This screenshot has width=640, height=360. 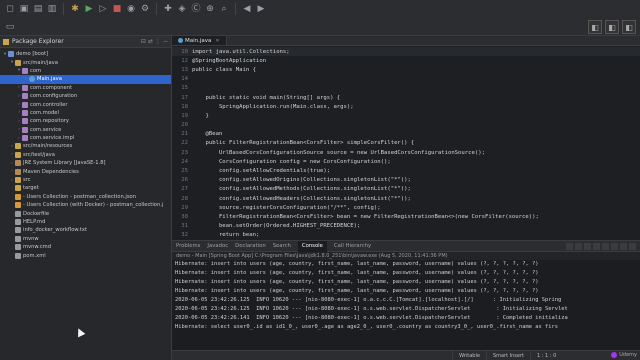 I want to click on tree-item-label: com.model, so click(x=44, y=112).